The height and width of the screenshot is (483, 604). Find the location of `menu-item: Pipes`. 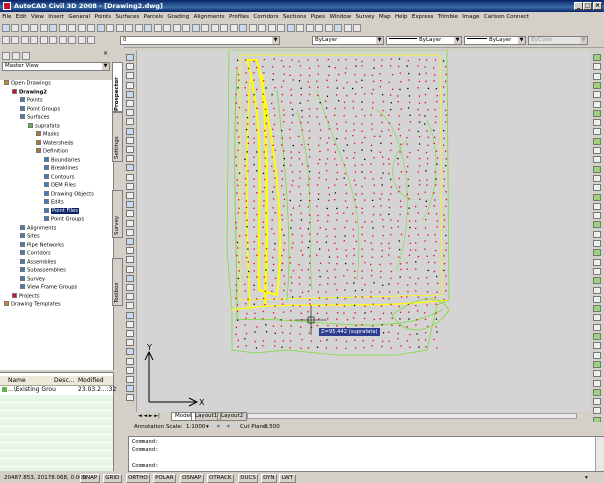

menu-item: Pipes is located at coordinates (317, 17).